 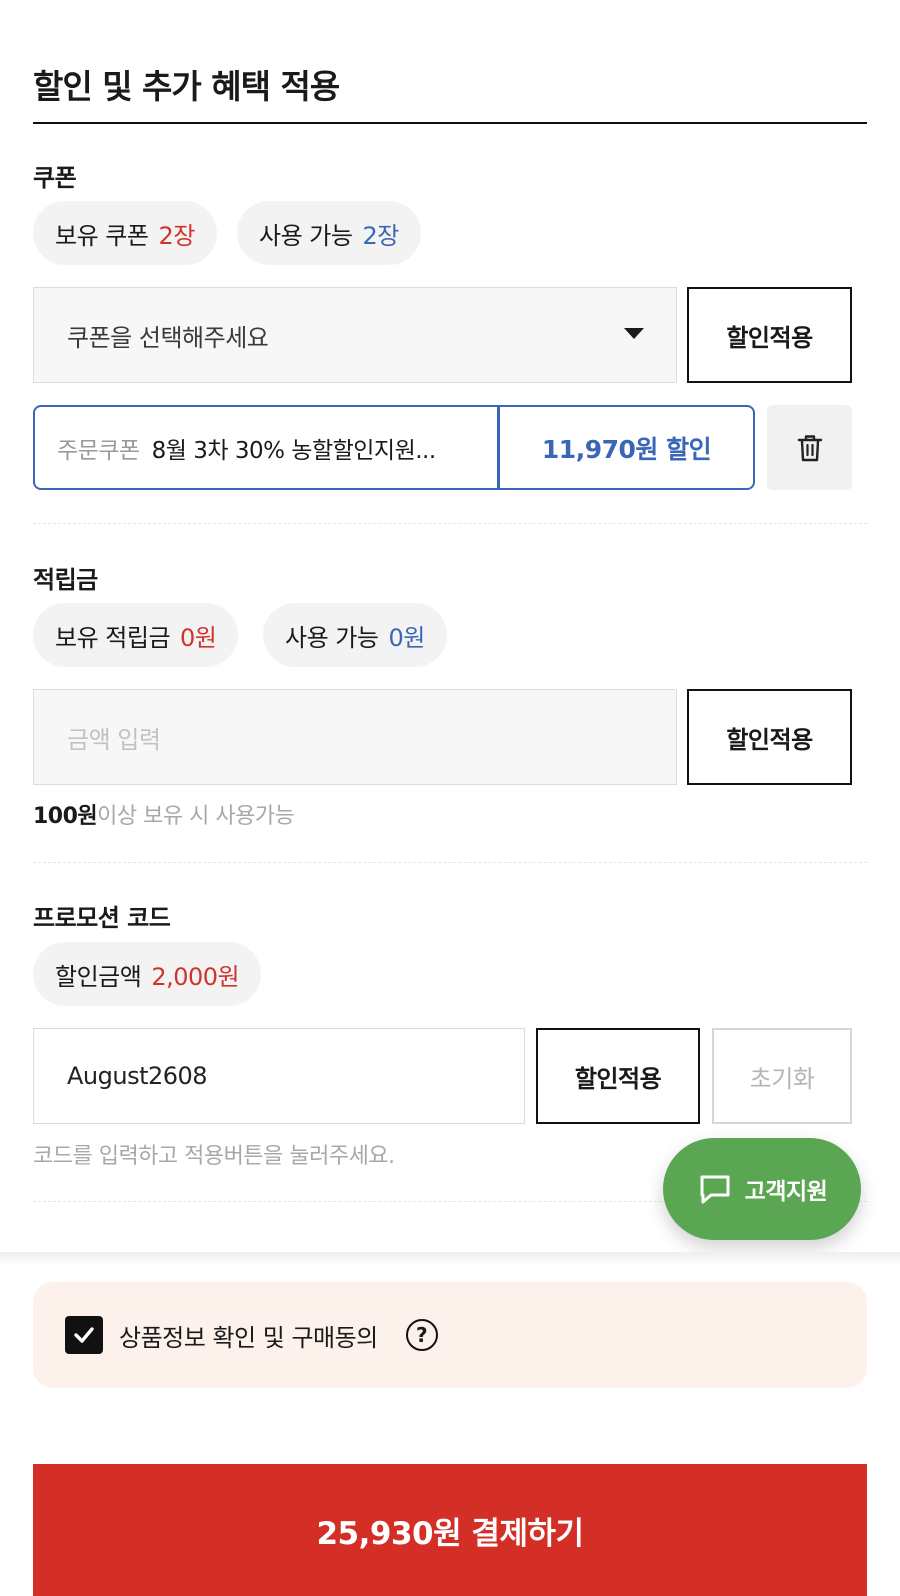 I want to click on held-coupon-count: 2장, so click(x=176, y=235).